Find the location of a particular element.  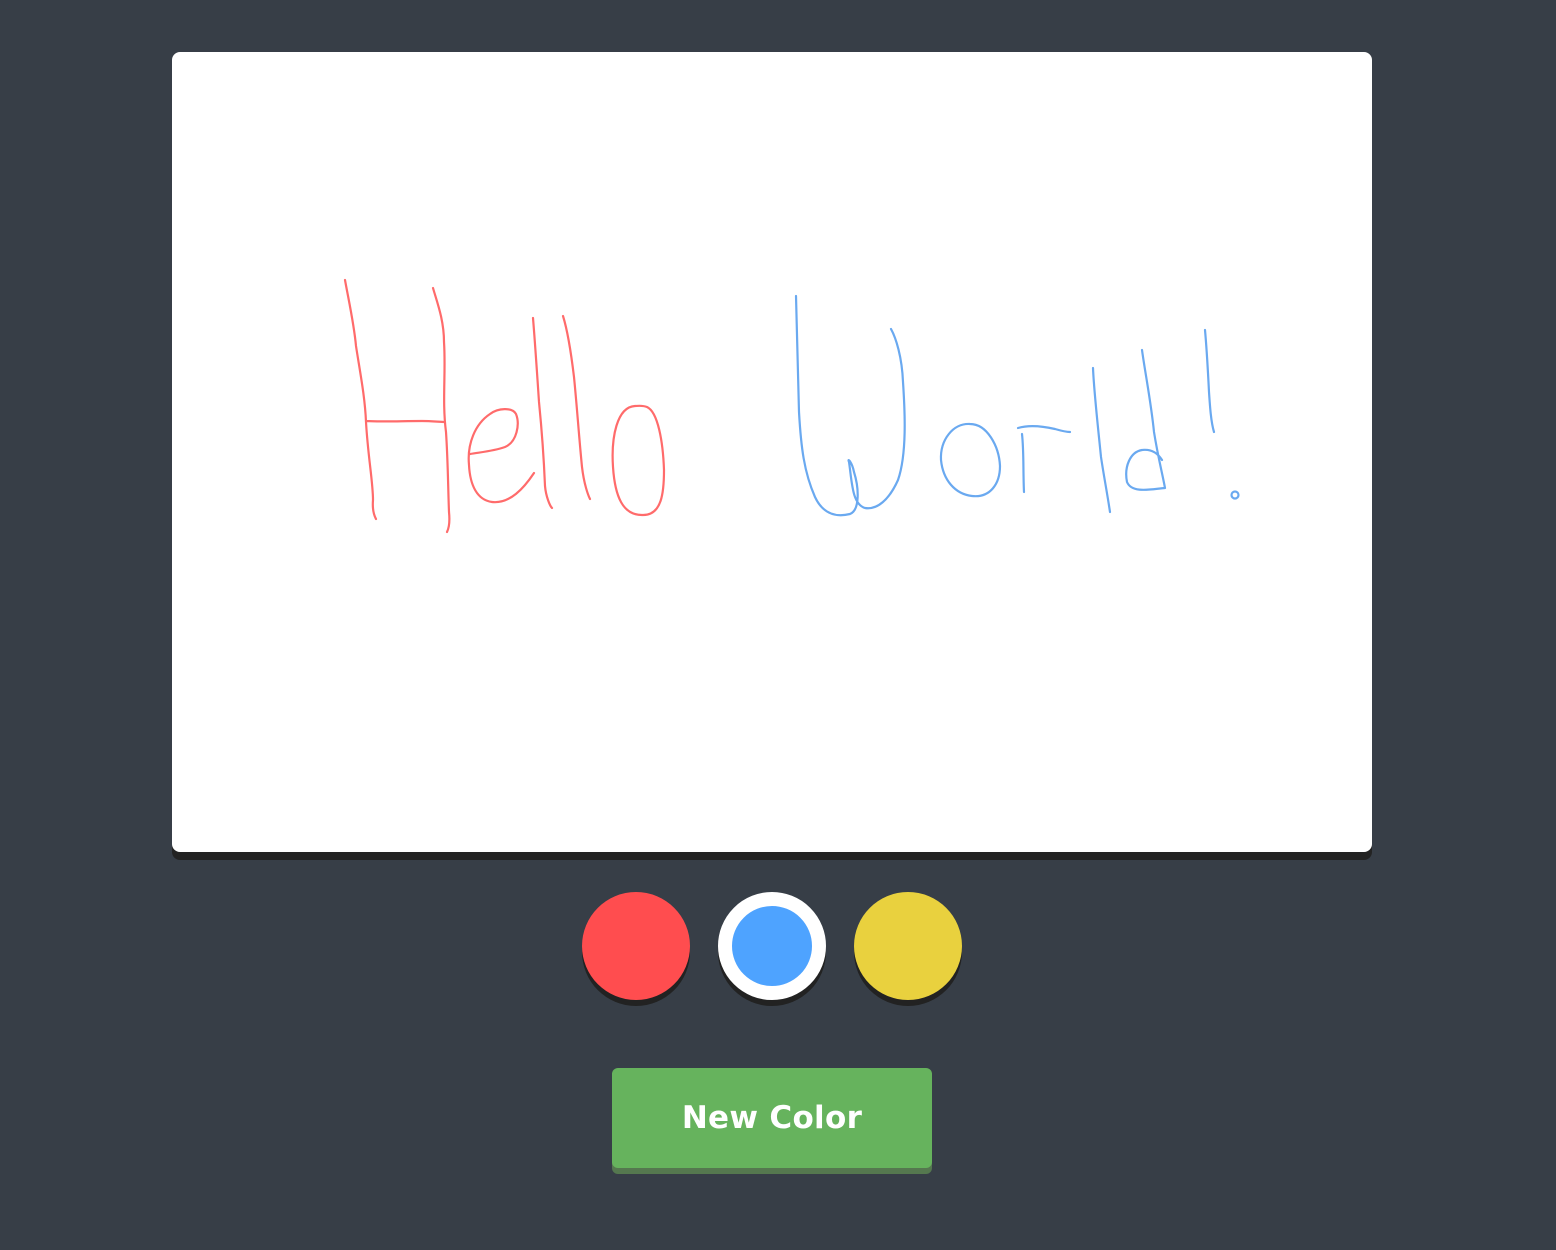

stroke-d is located at coordinates (1146, 419).